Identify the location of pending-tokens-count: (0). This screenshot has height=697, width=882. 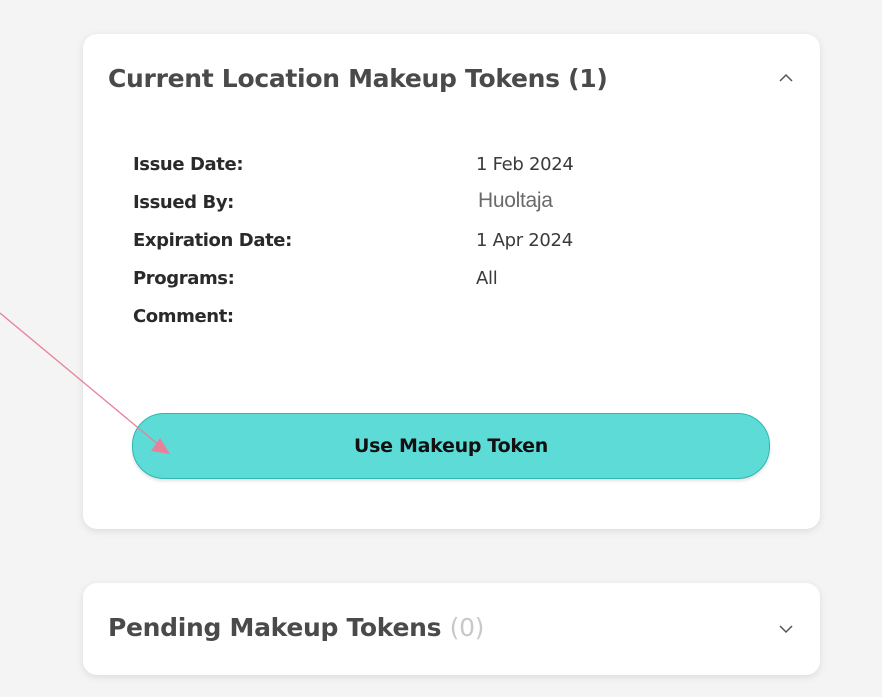
(467, 627).